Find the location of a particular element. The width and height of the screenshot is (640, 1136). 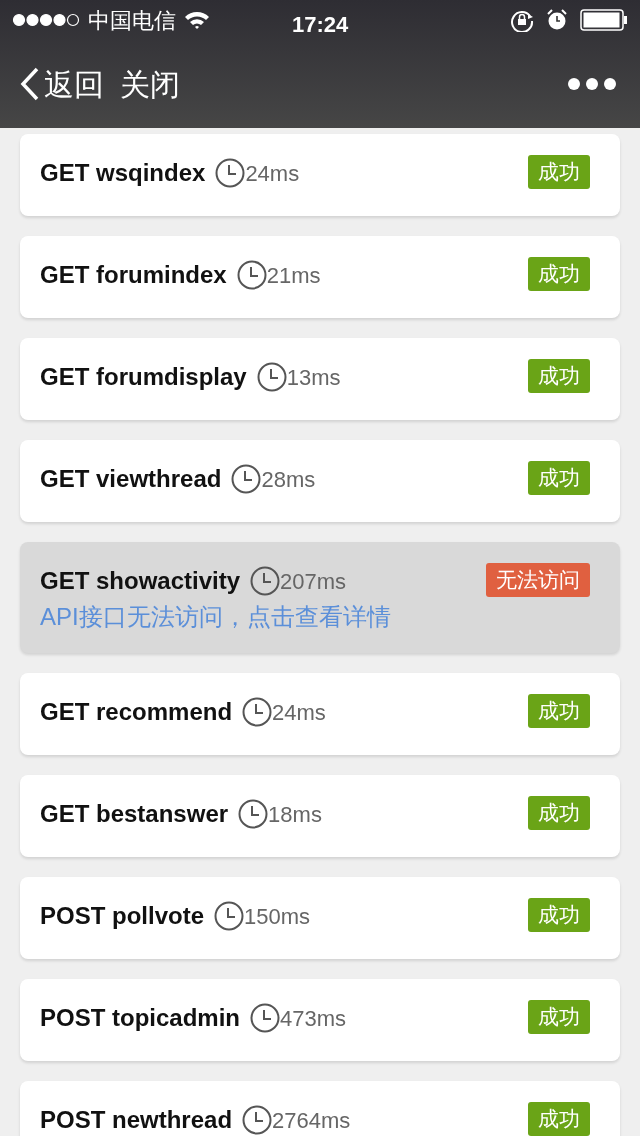

request-duration: 18ms is located at coordinates (295, 814).